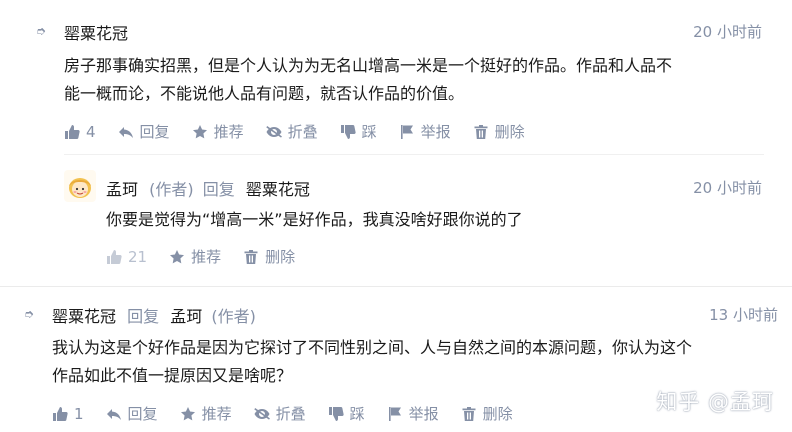  Describe the element at coordinates (278, 189) in the screenshot. I see `reply-target-name: 罂粟花冠` at that location.